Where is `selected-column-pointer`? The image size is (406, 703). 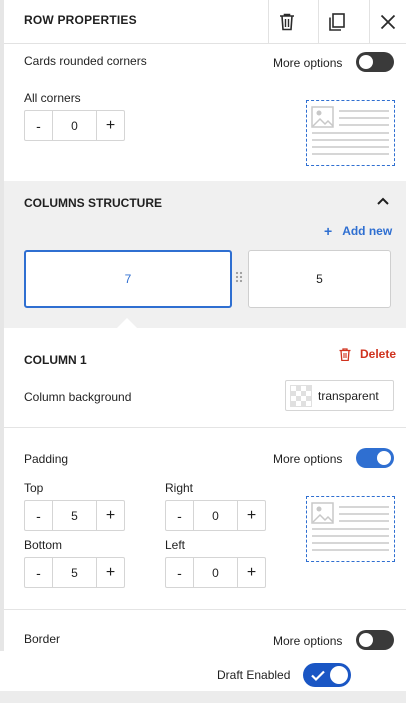
selected-column-pointer is located at coordinates (127, 323).